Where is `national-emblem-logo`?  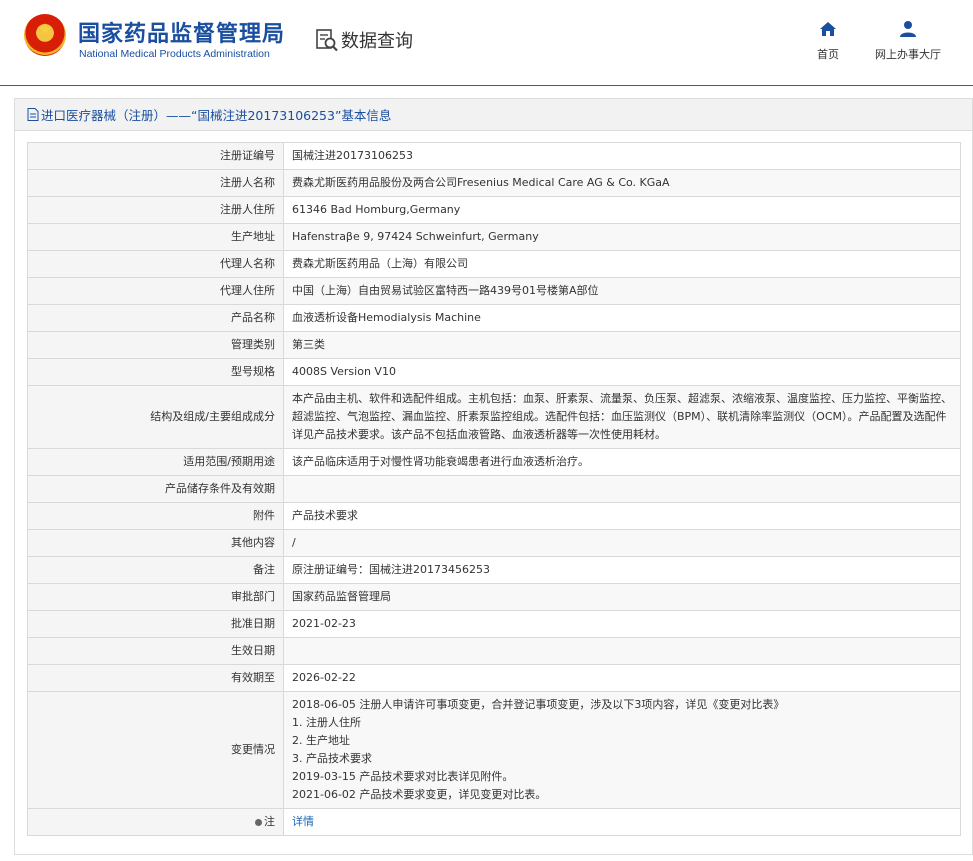
national-emblem-logo is located at coordinates (45, 35).